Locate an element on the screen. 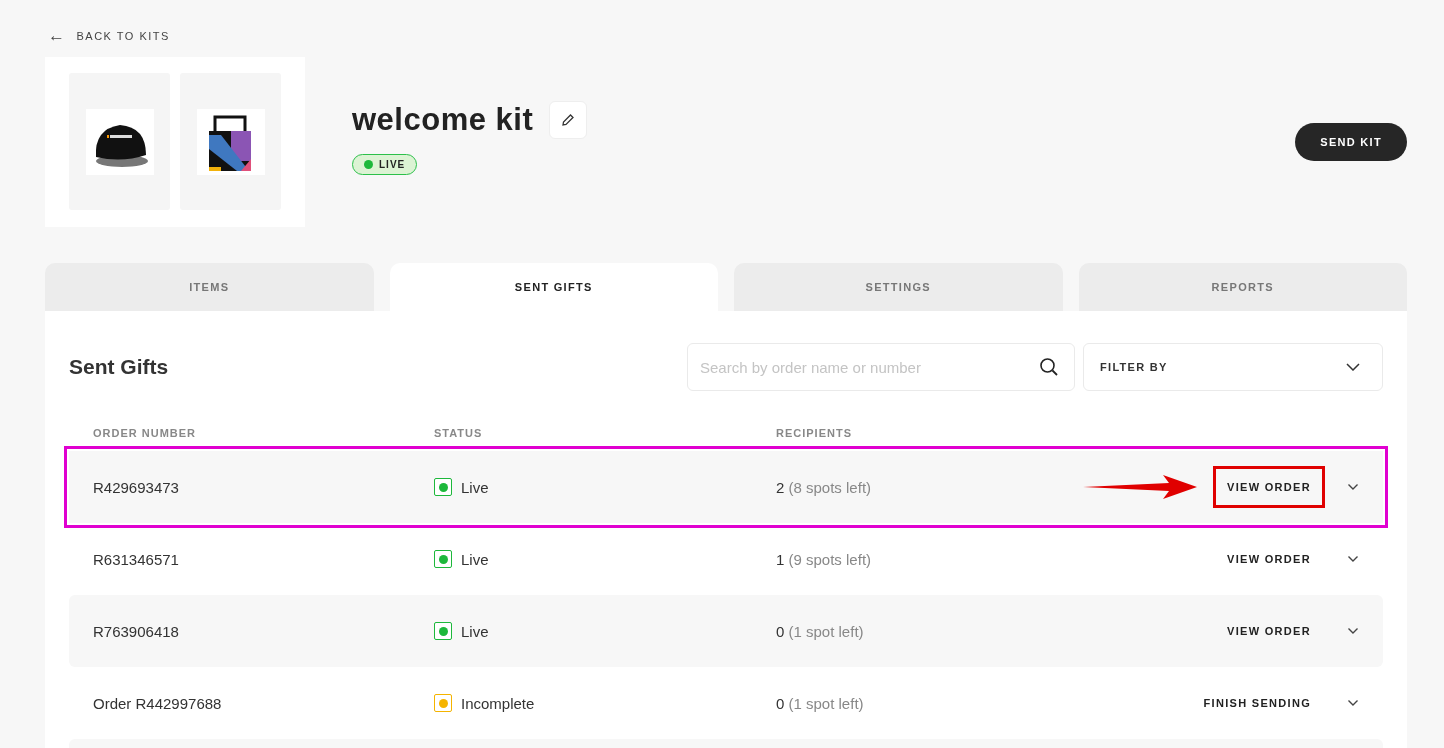  row-action-link: FINISH SENDING is located at coordinates (1257, 703).